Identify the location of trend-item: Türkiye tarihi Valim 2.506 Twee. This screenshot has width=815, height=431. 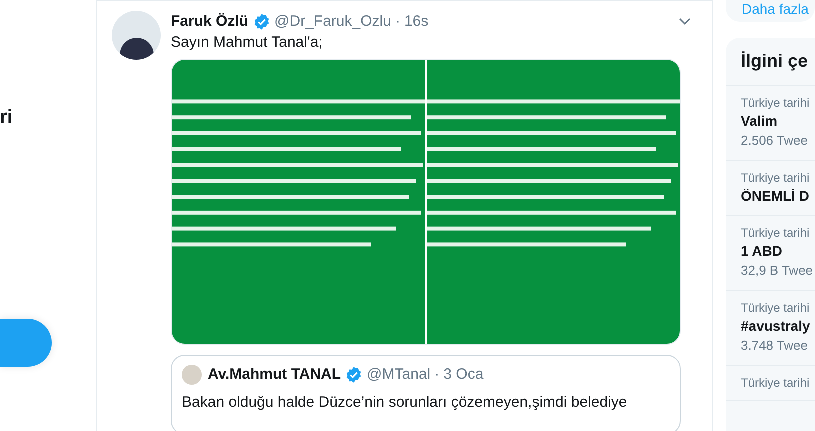
(770, 123).